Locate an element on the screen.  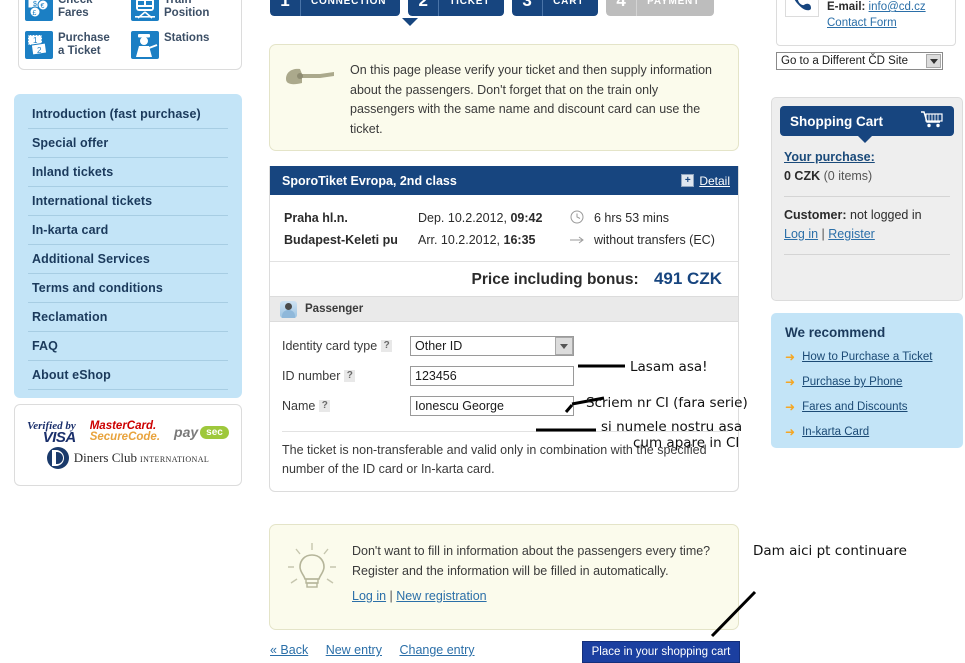
arrival-station: Budapest-Keleti pu is located at coordinates (341, 240).